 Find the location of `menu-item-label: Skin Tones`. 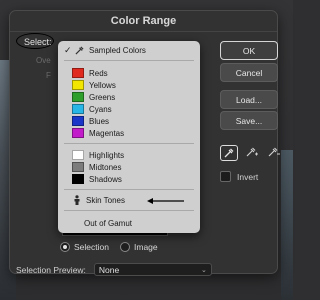

menu-item-label: Skin Tones is located at coordinates (105, 200).